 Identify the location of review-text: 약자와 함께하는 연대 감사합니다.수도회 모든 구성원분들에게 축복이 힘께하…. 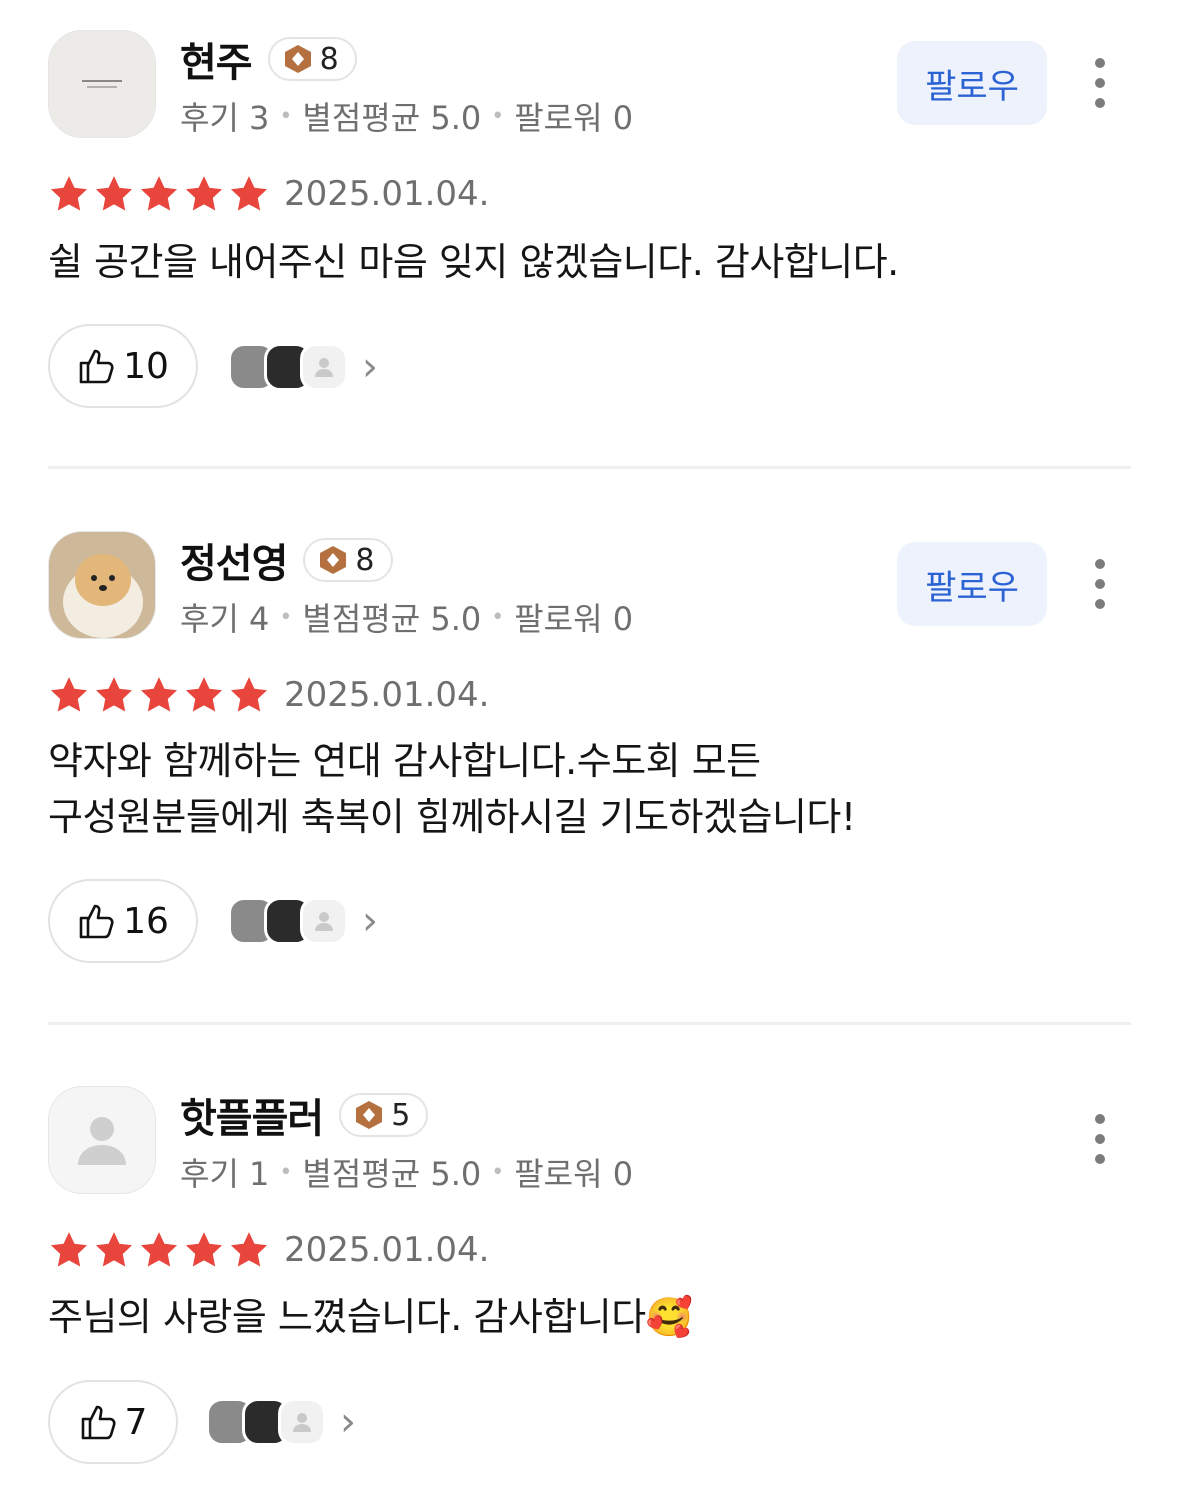
(588, 789).